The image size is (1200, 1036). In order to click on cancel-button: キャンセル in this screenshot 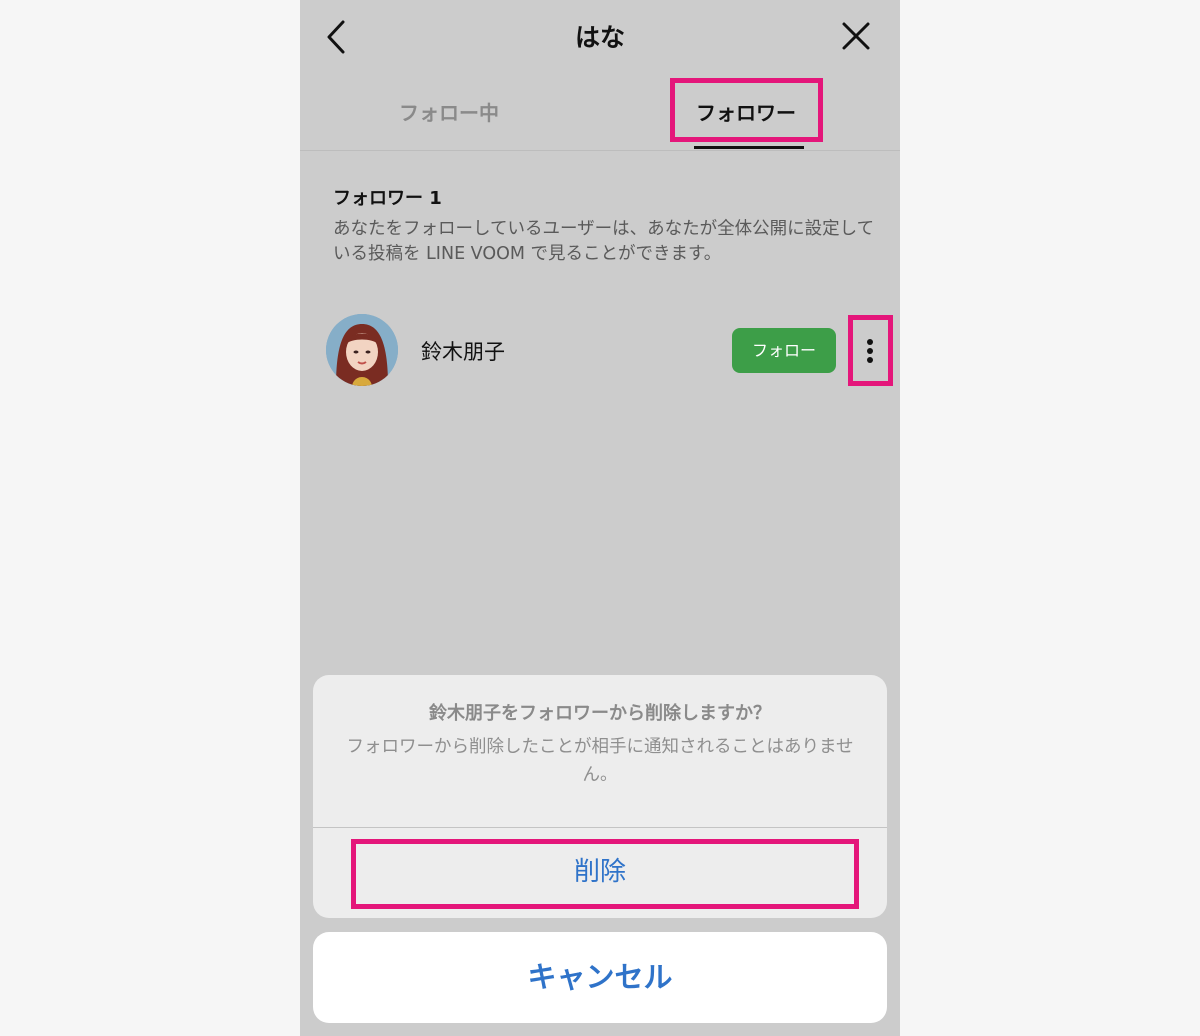, I will do `click(600, 977)`.